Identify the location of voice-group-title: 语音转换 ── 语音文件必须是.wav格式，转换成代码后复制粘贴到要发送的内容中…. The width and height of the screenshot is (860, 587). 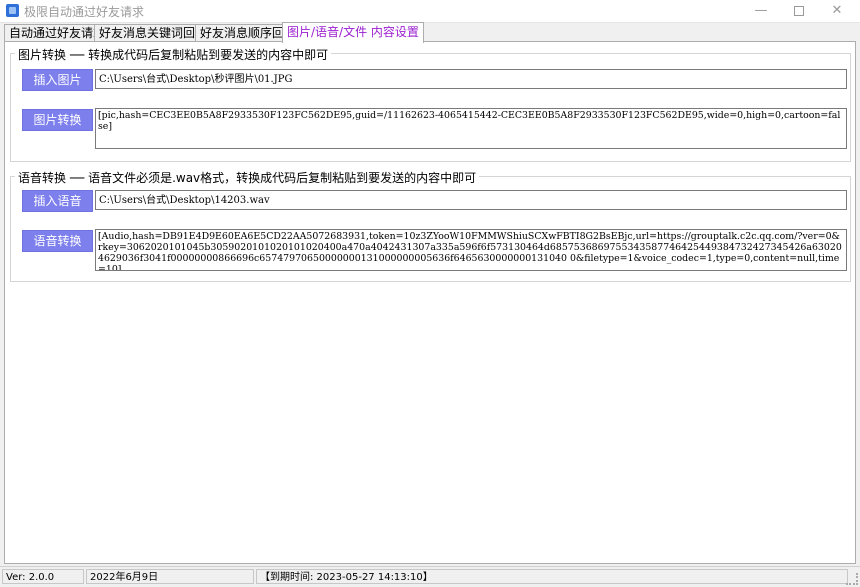
(247, 177).